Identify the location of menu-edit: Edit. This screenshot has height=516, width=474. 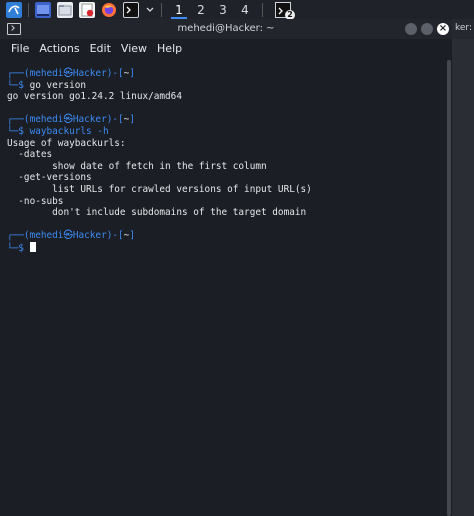
(100, 48).